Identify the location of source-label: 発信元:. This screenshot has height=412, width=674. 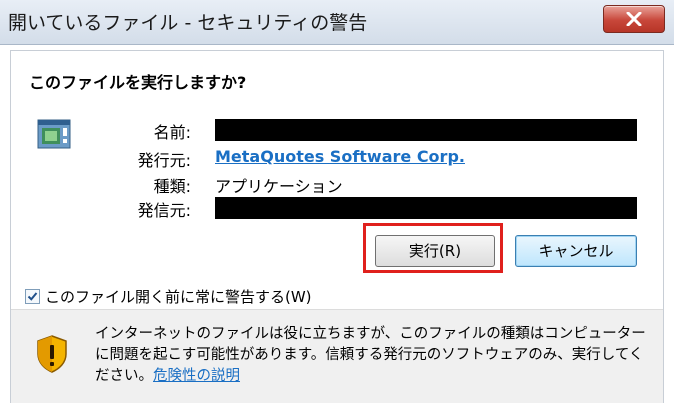
(164, 210).